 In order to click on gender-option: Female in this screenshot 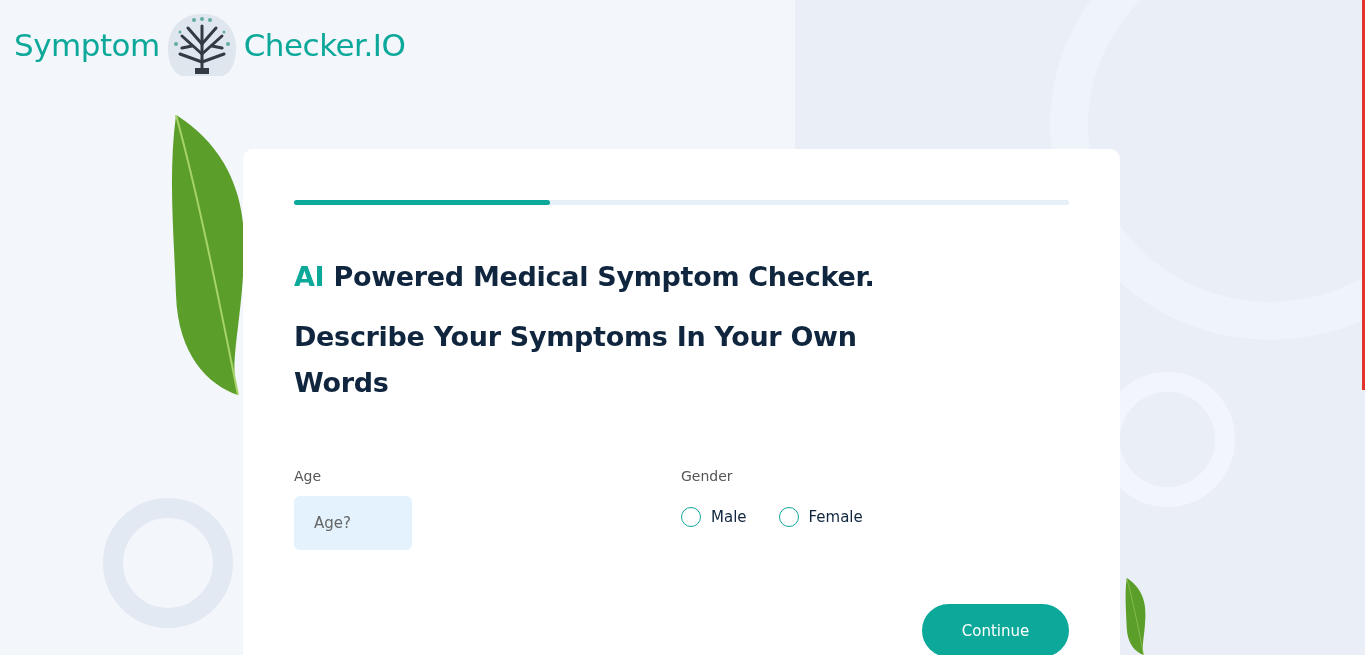, I will do `click(820, 517)`.